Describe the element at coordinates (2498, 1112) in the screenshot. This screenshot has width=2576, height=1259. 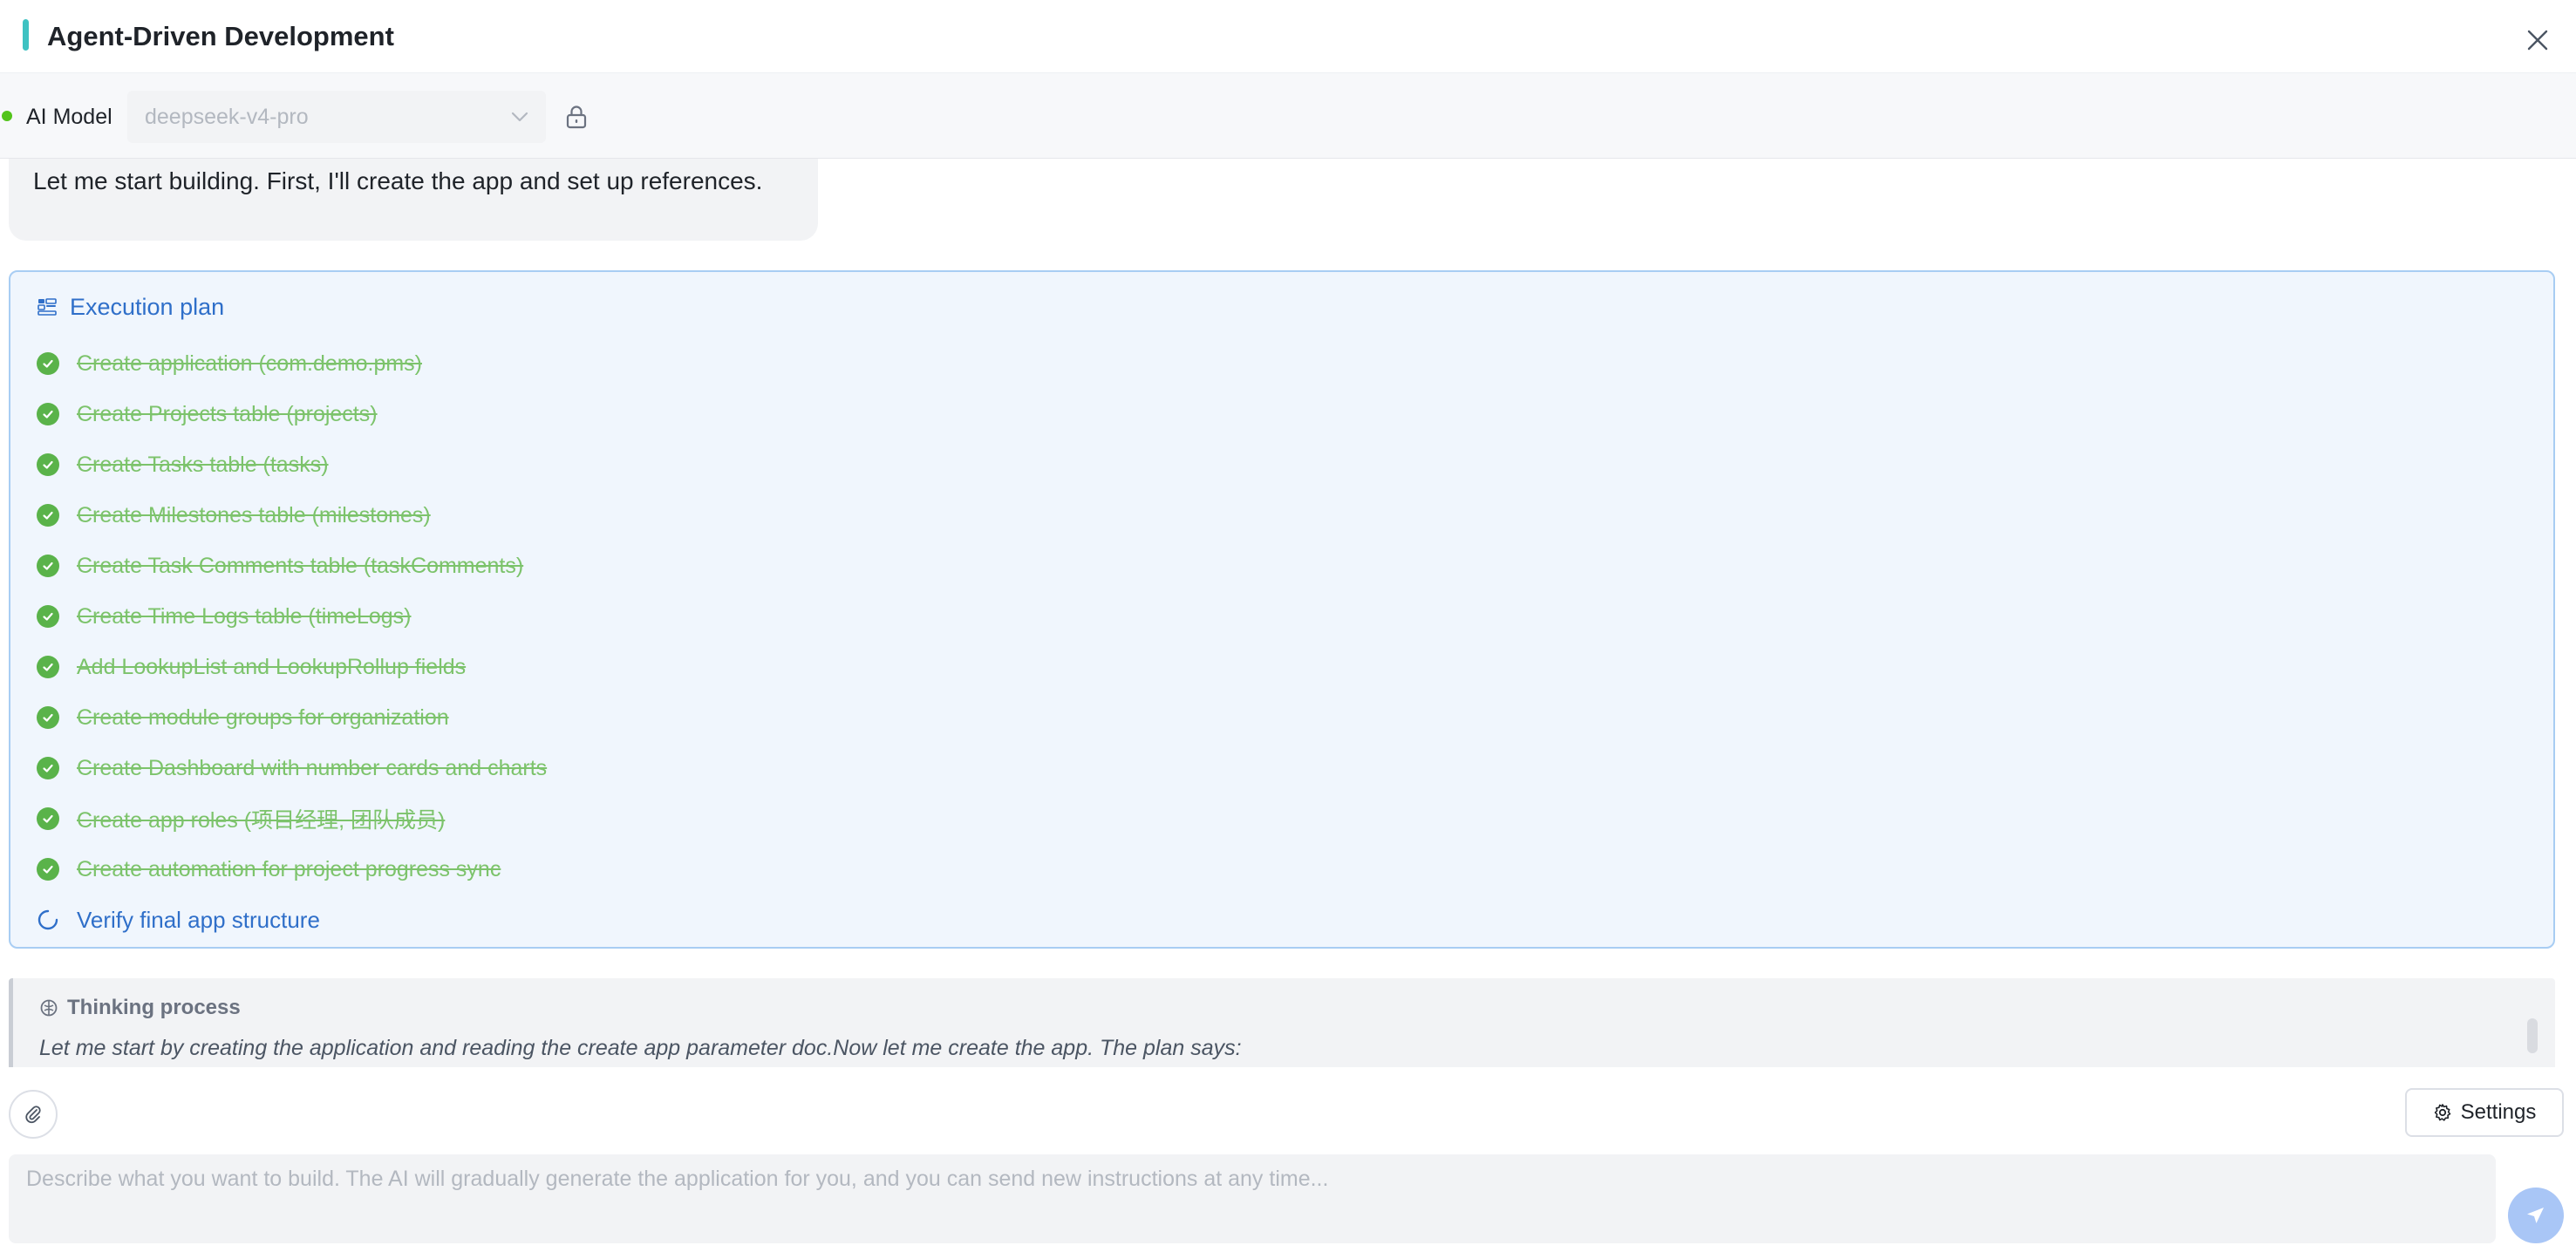
I see `settings-label: Settings` at that location.